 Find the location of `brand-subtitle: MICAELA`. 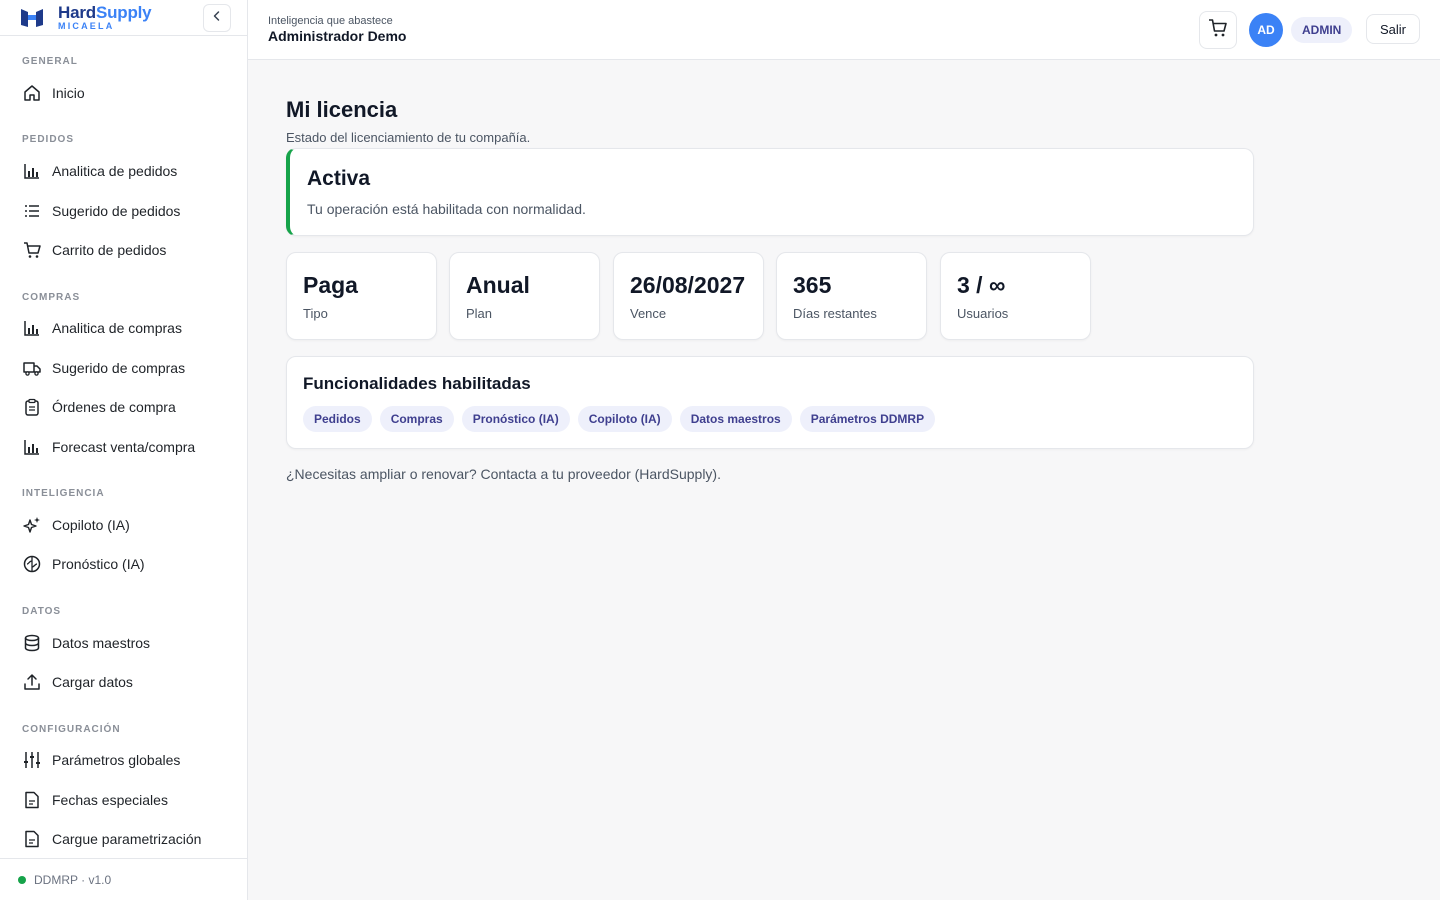

brand-subtitle: MICAELA is located at coordinates (86, 26).